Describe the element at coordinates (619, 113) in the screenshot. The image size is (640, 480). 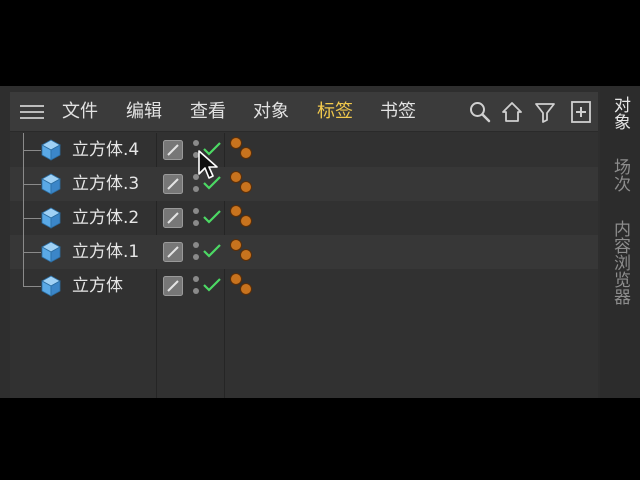
I see `side-tab-objects: 对象` at that location.